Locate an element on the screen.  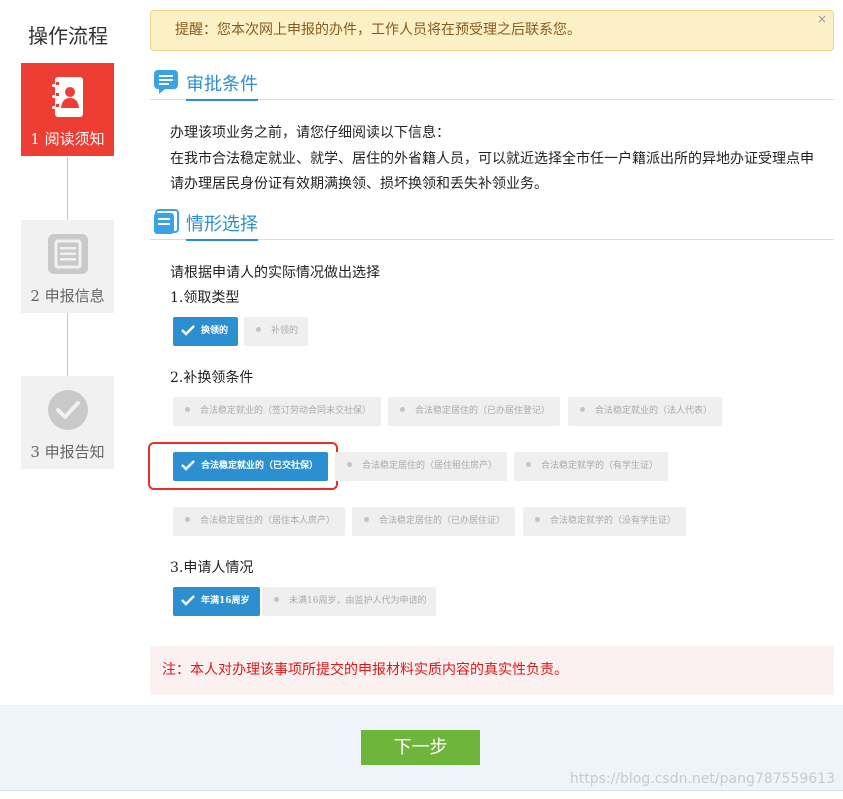
approval-line: 办理该项业务之前，请您仔细阅读以下信息： is located at coordinates (310, 133).